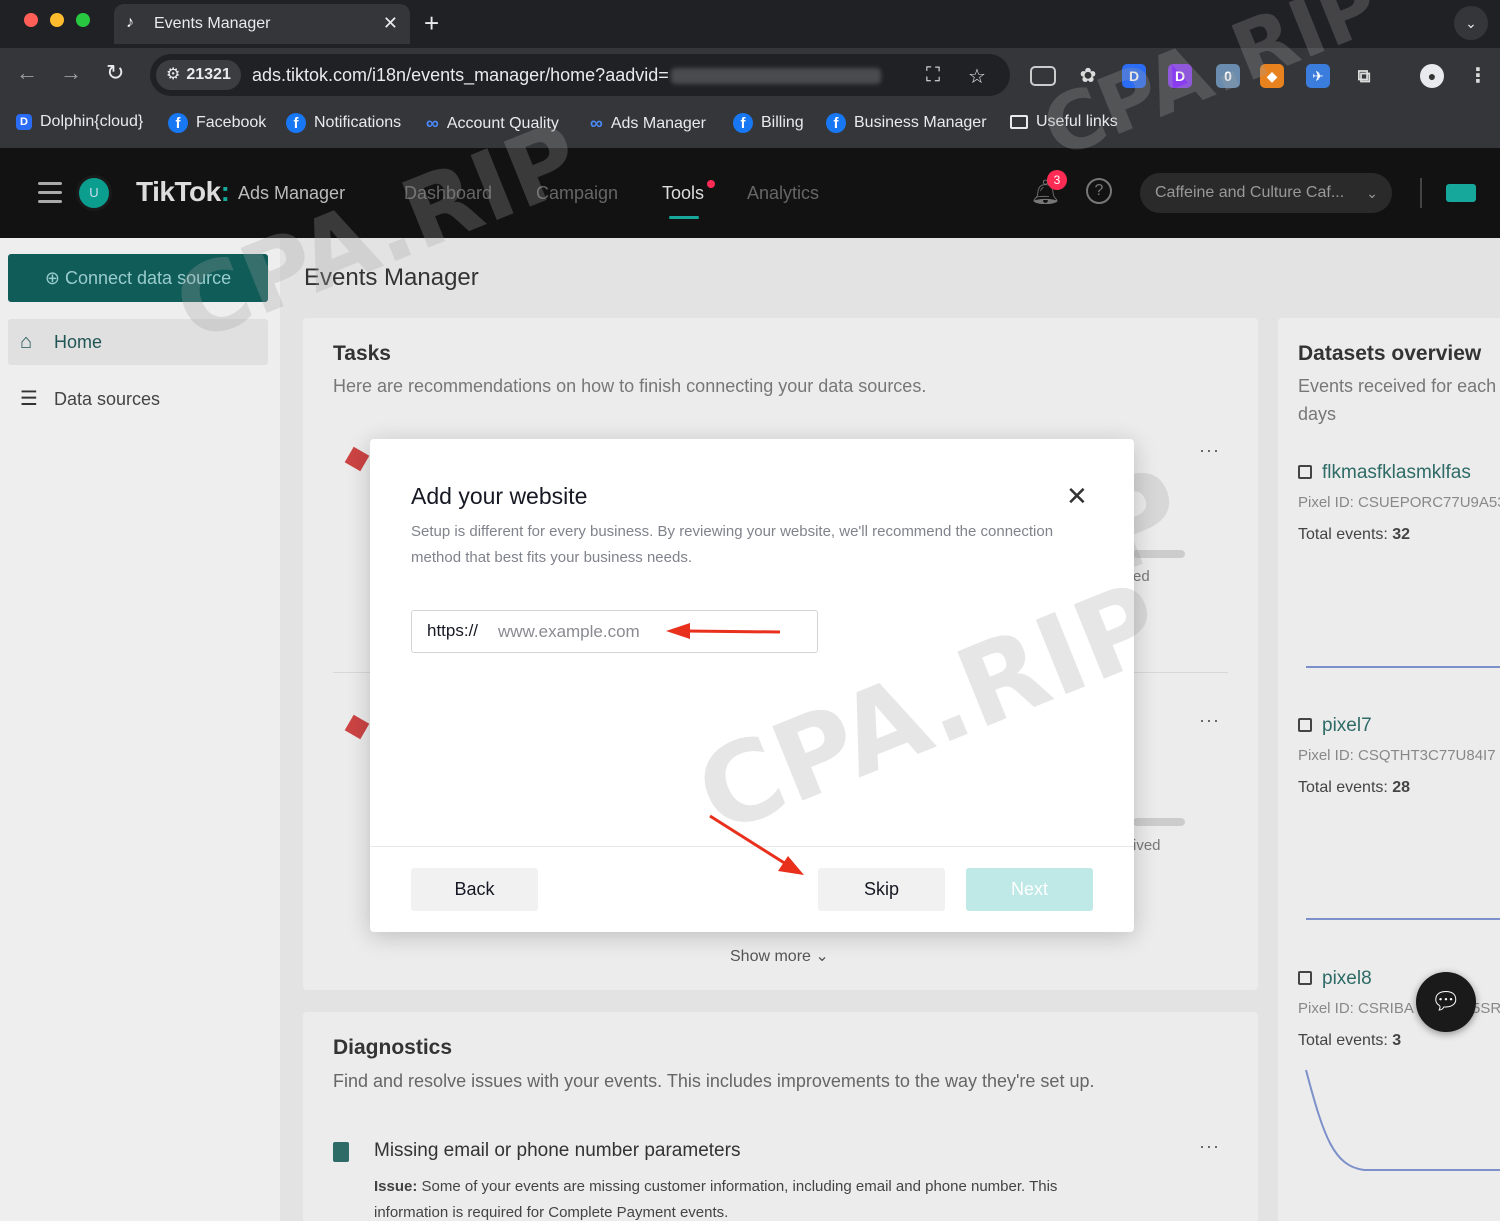  Describe the element at coordinates (502, 123) in the screenshot. I see `bookmark-label: Account Quality` at that location.